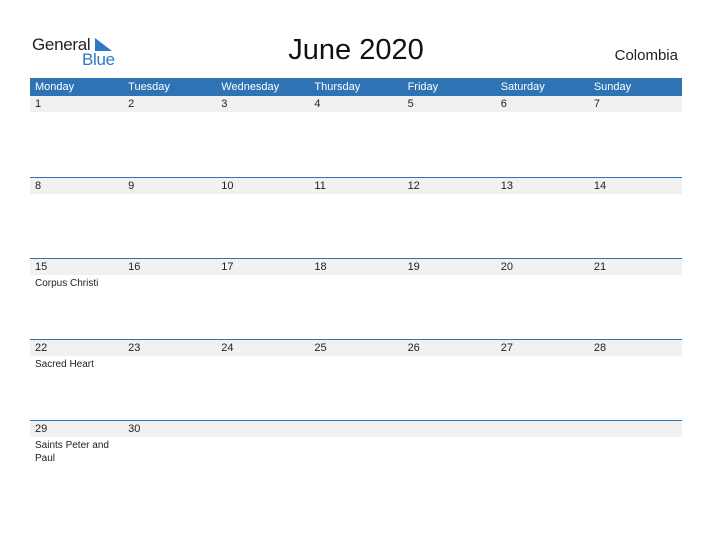 The width and height of the screenshot is (712, 550). Describe the element at coordinates (337, 87) in the screenshot. I see `weekday-thursday: Thursday` at that location.